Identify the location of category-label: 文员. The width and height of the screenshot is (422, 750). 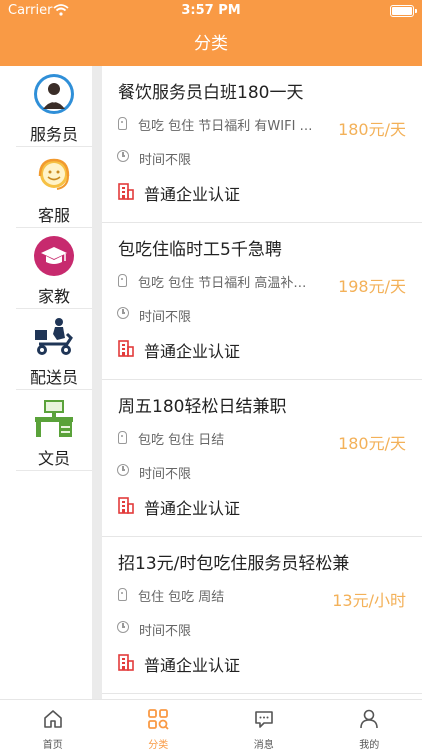
(53, 458).